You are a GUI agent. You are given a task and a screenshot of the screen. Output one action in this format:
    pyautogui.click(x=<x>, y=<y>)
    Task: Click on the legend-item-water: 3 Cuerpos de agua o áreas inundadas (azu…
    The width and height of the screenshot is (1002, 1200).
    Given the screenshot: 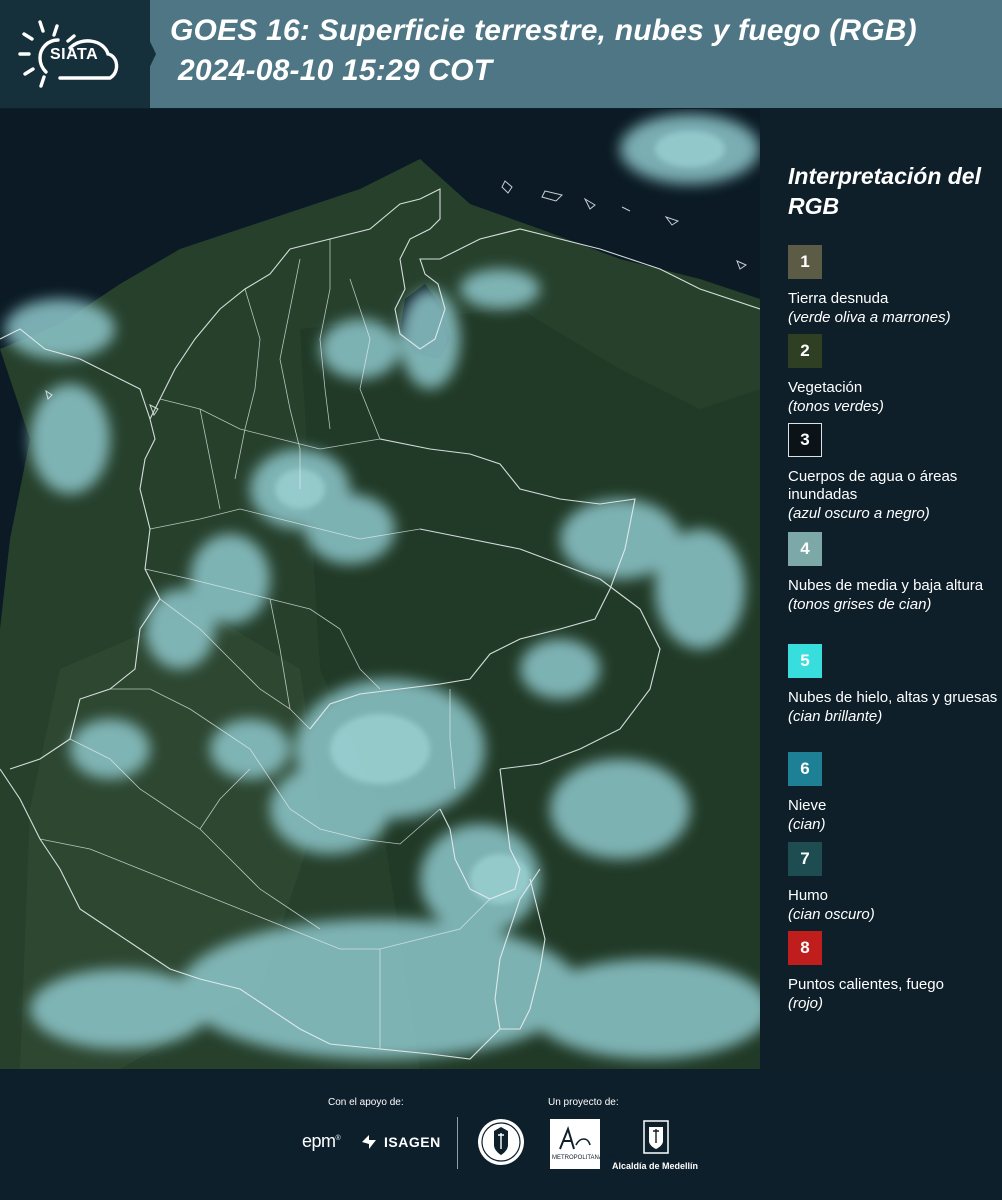 What is the action you would take?
    pyautogui.click(x=893, y=473)
    